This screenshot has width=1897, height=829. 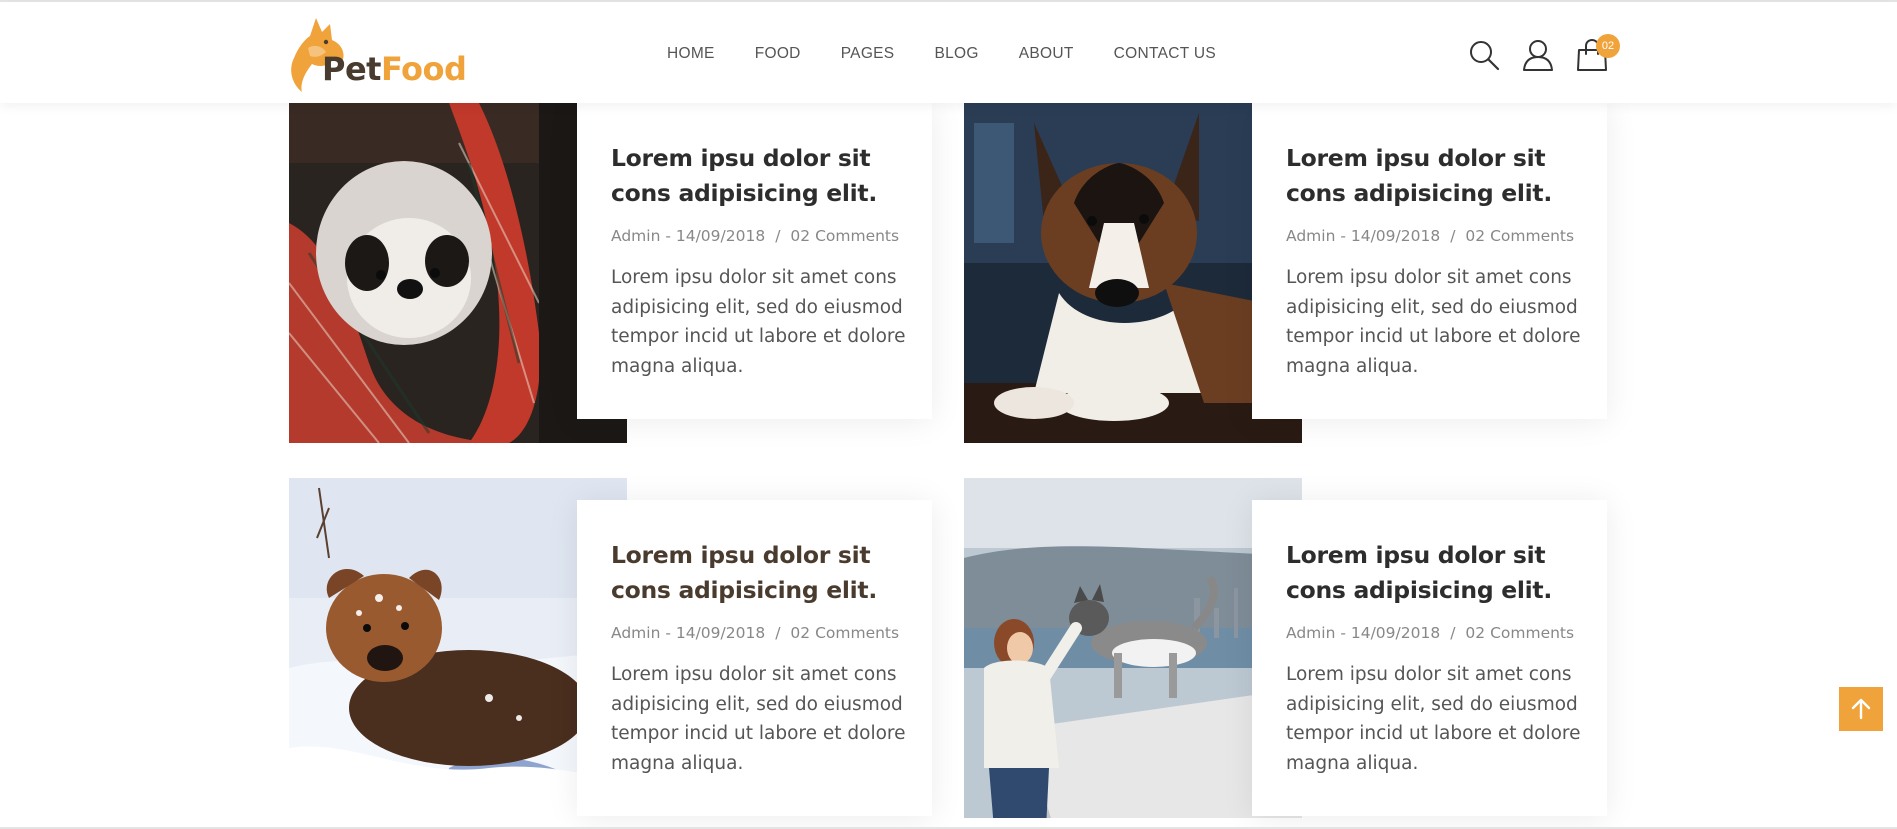 I want to click on logo-wordmark: PetFood, so click(x=394, y=69).